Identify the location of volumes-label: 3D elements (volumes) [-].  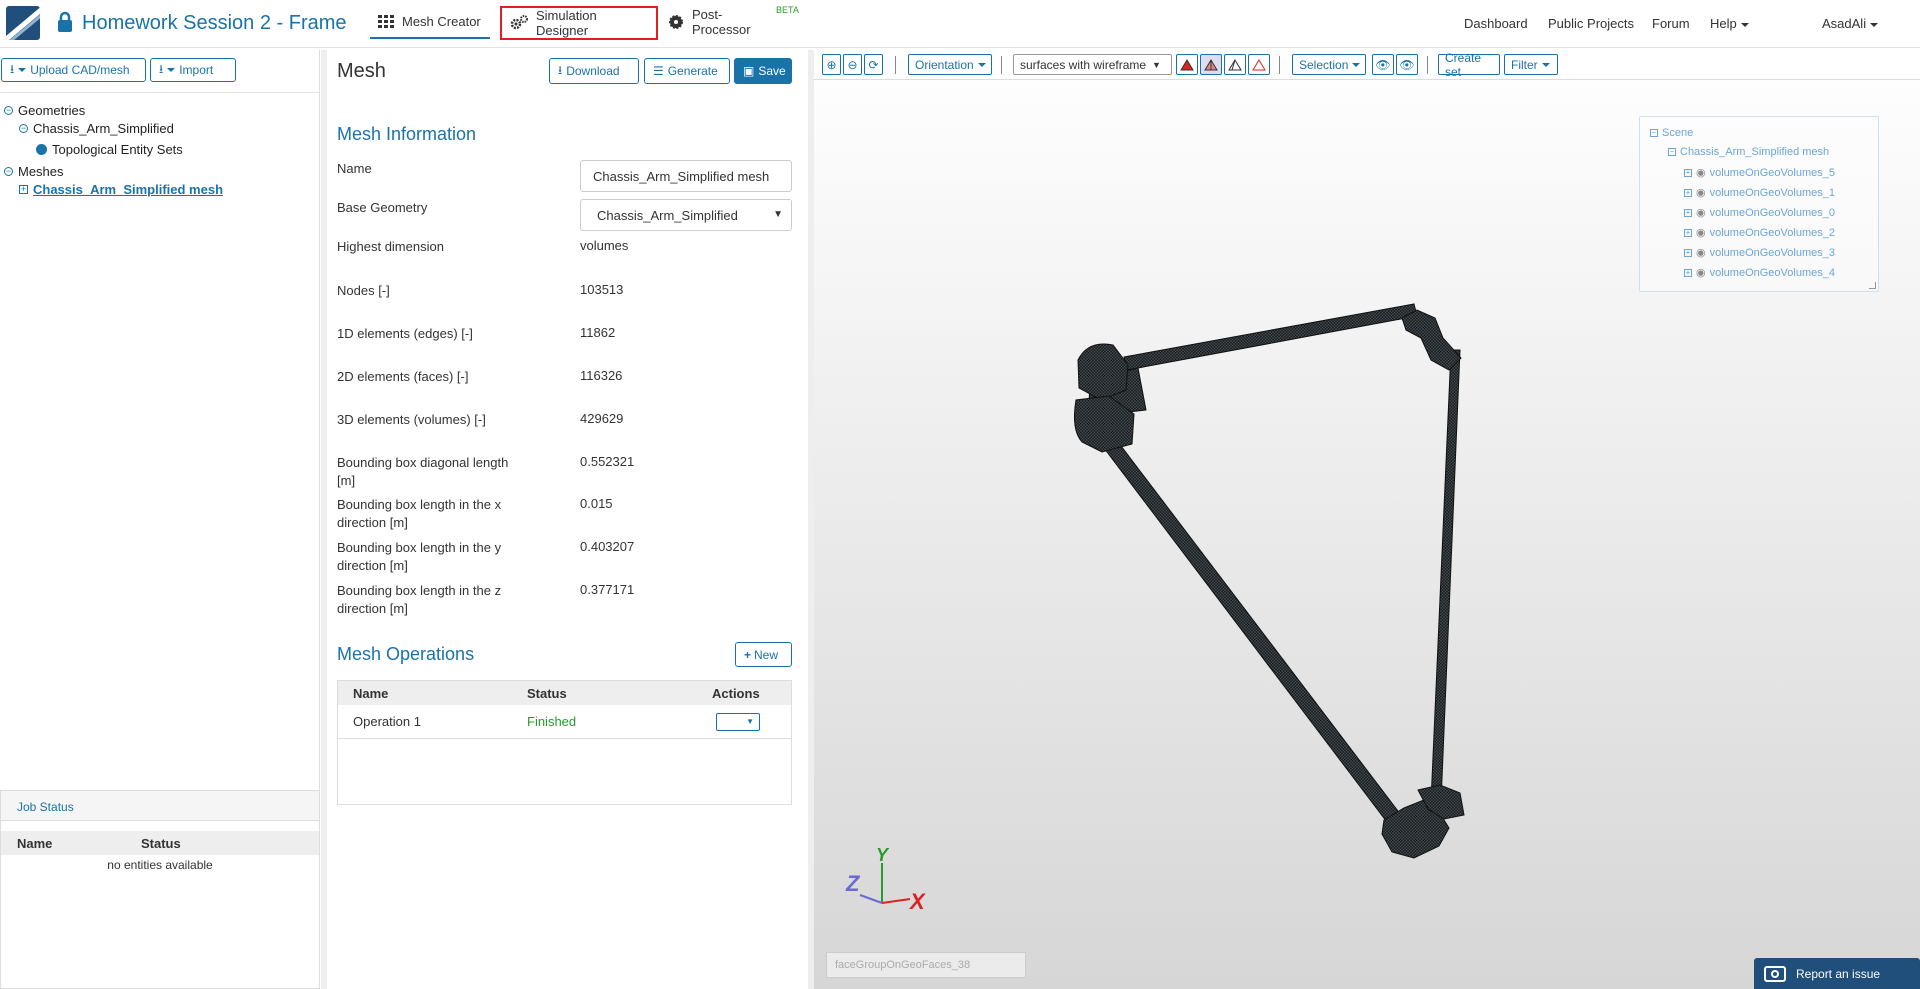
(411, 419).